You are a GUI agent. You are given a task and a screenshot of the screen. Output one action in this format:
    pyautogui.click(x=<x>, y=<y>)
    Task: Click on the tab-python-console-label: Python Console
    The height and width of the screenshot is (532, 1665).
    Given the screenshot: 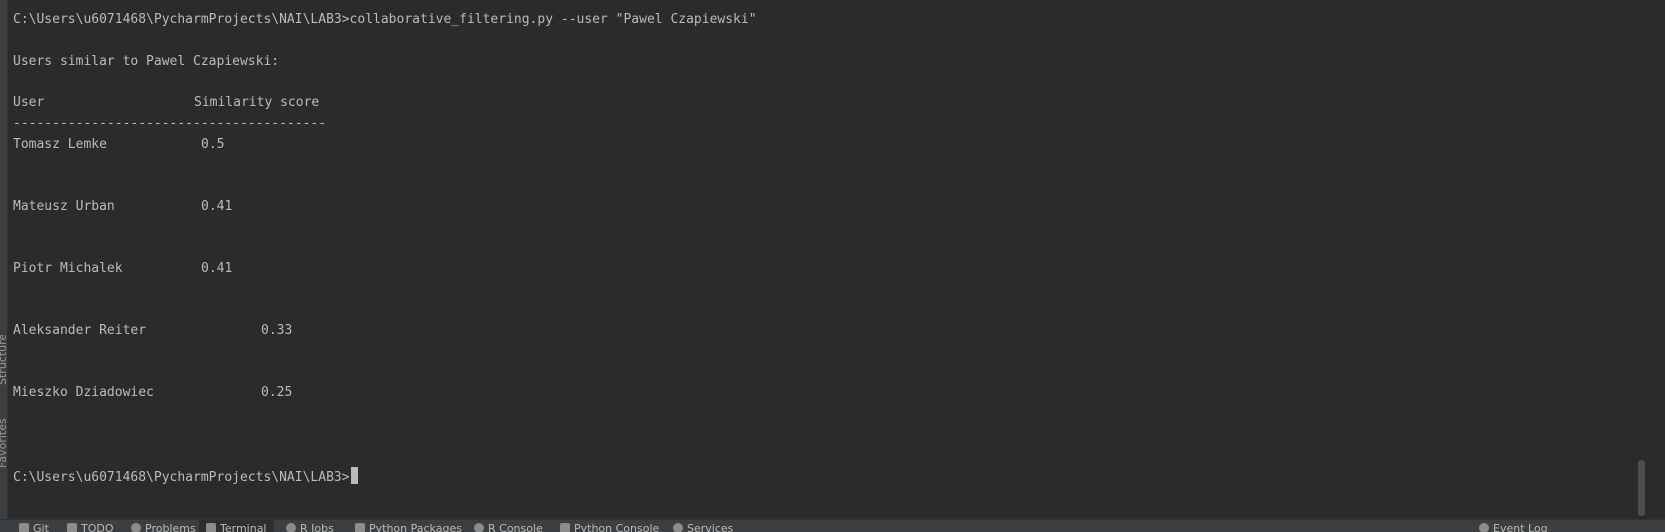 What is the action you would take?
    pyautogui.click(x=617, y=527)
    